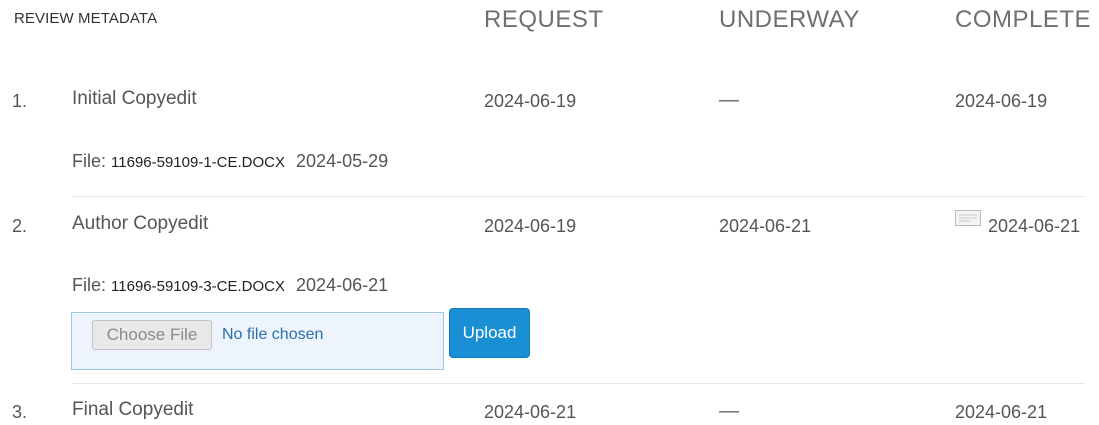 This screenshot has height=425, width=1099. Describe the element at coordinates (198, 286) in the screenshot. I see `file-link: 11696-59109-3-CE.DOCX` at that location.